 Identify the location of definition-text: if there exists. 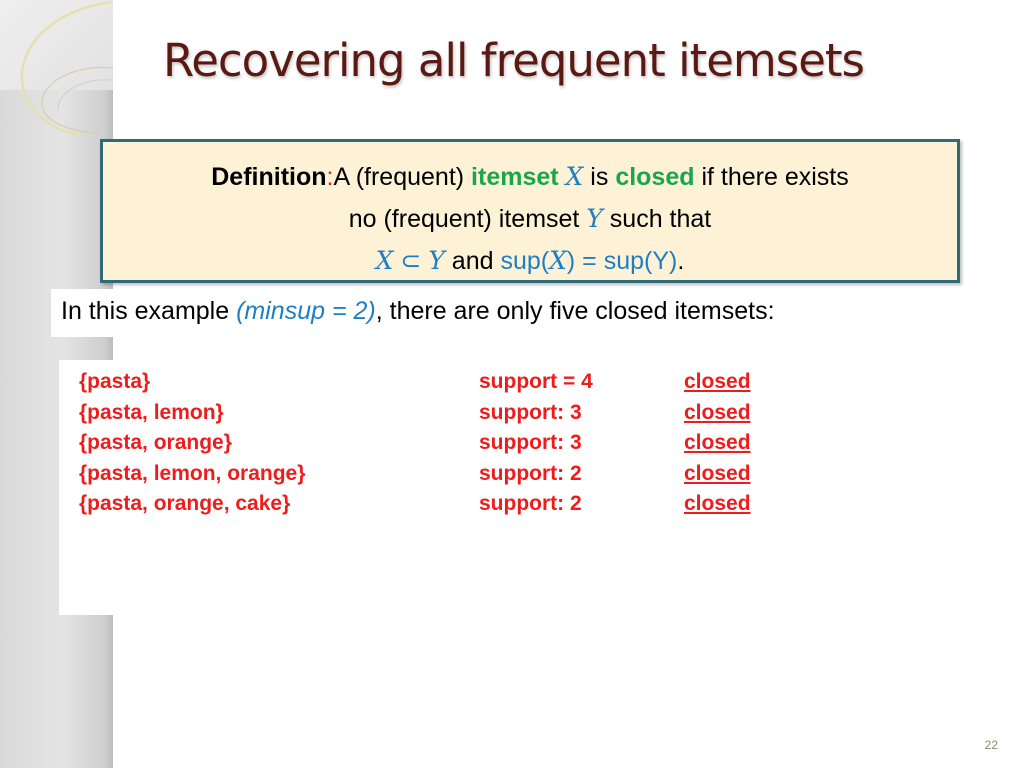
(771, 177).